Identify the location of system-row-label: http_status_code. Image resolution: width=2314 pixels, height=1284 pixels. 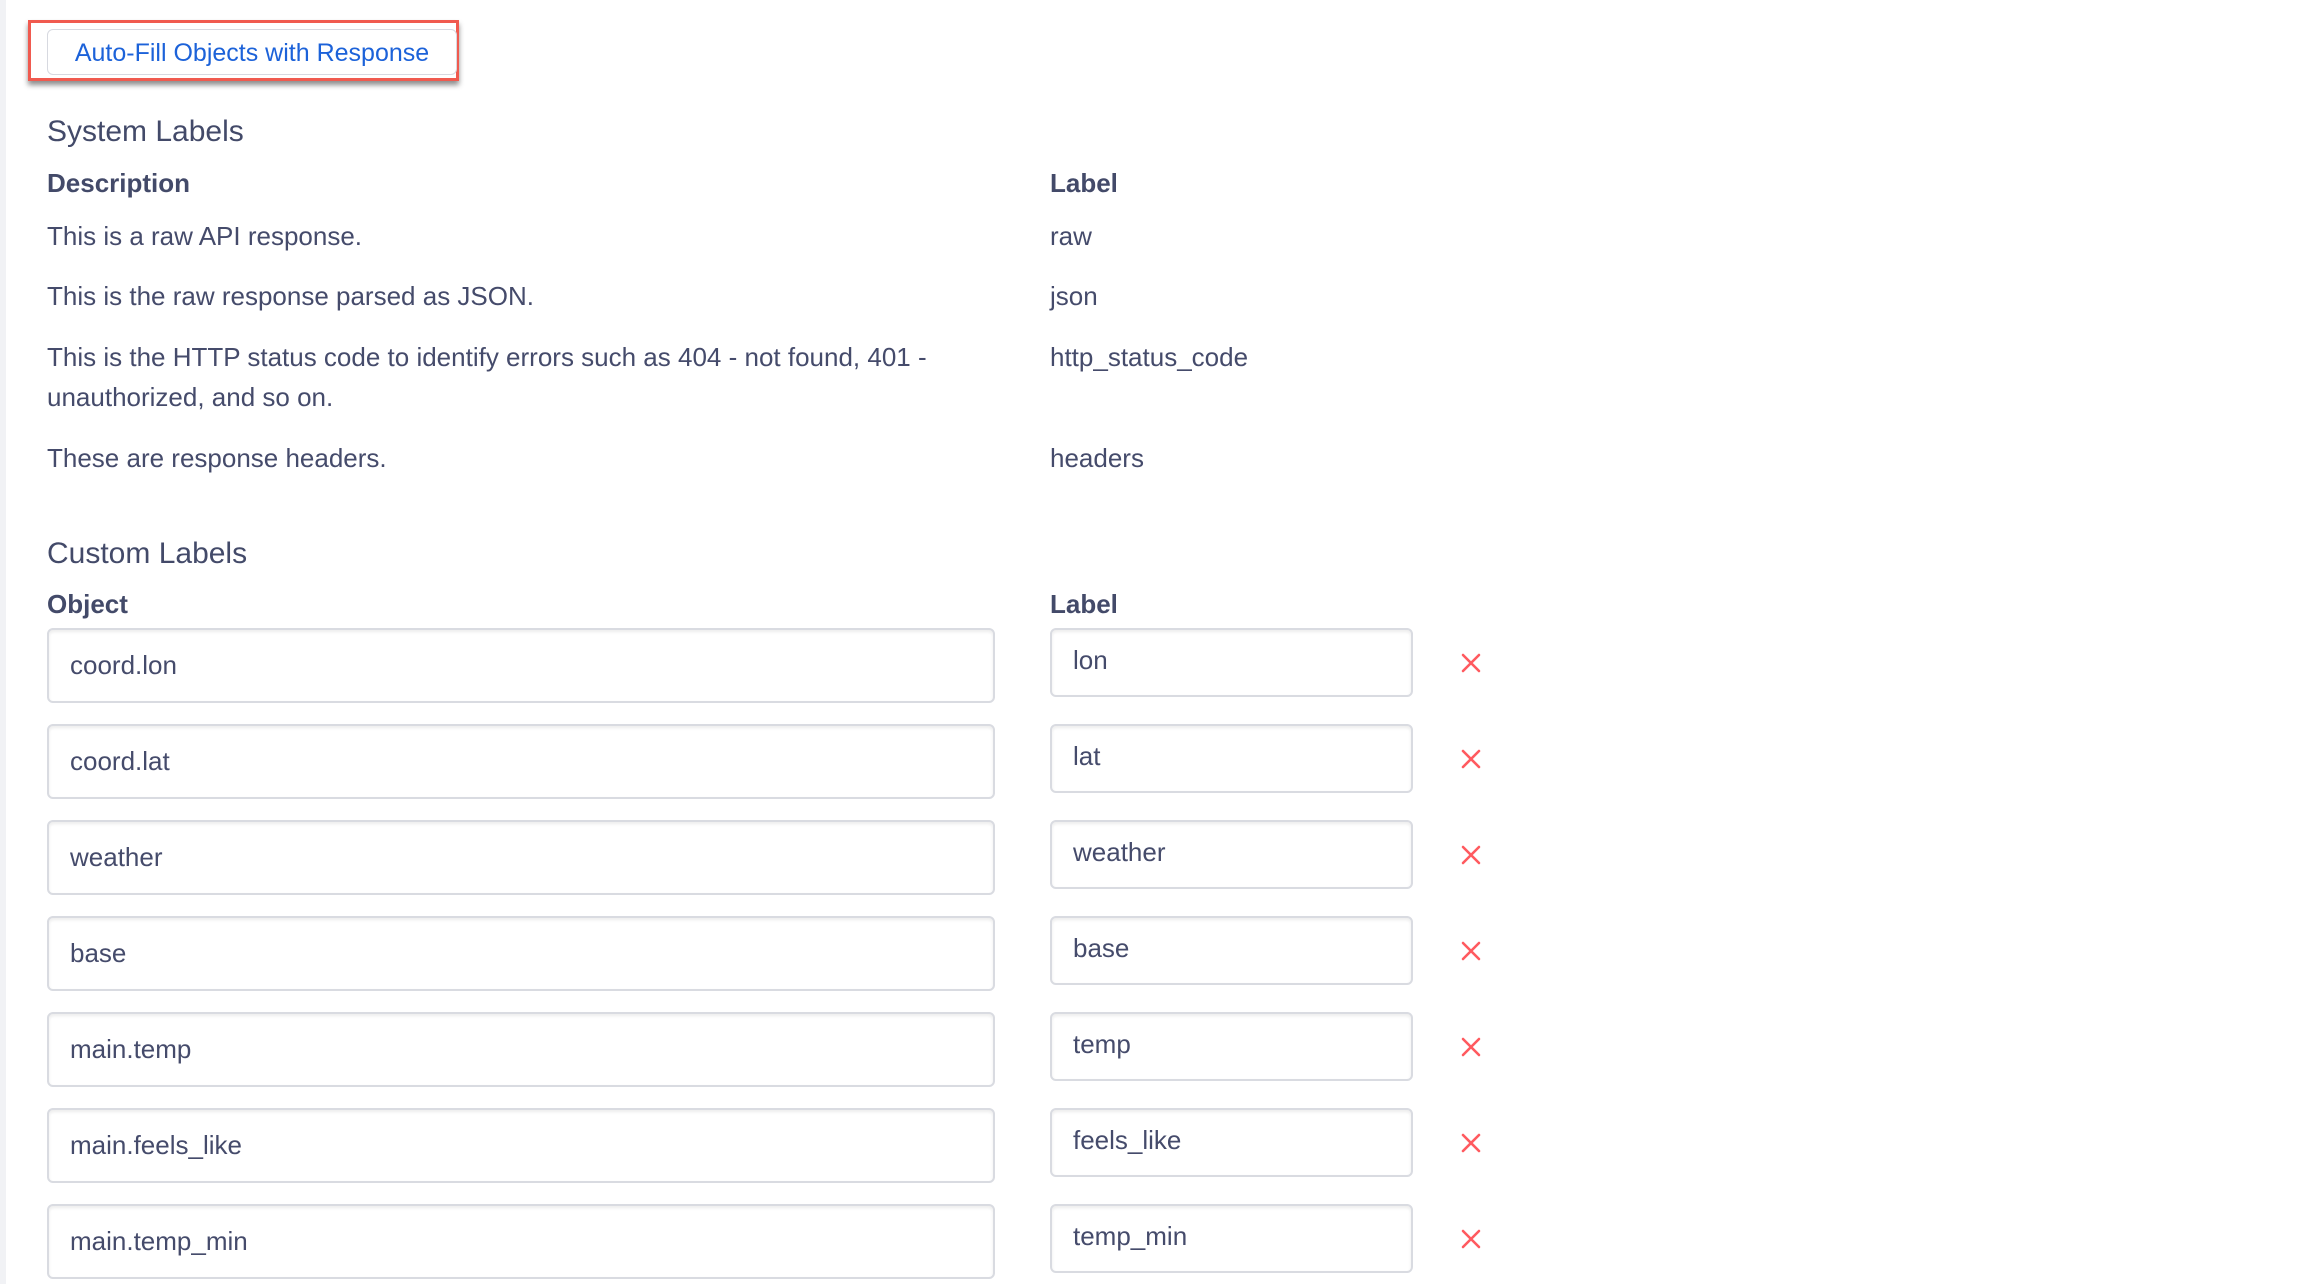
(1149, 357).